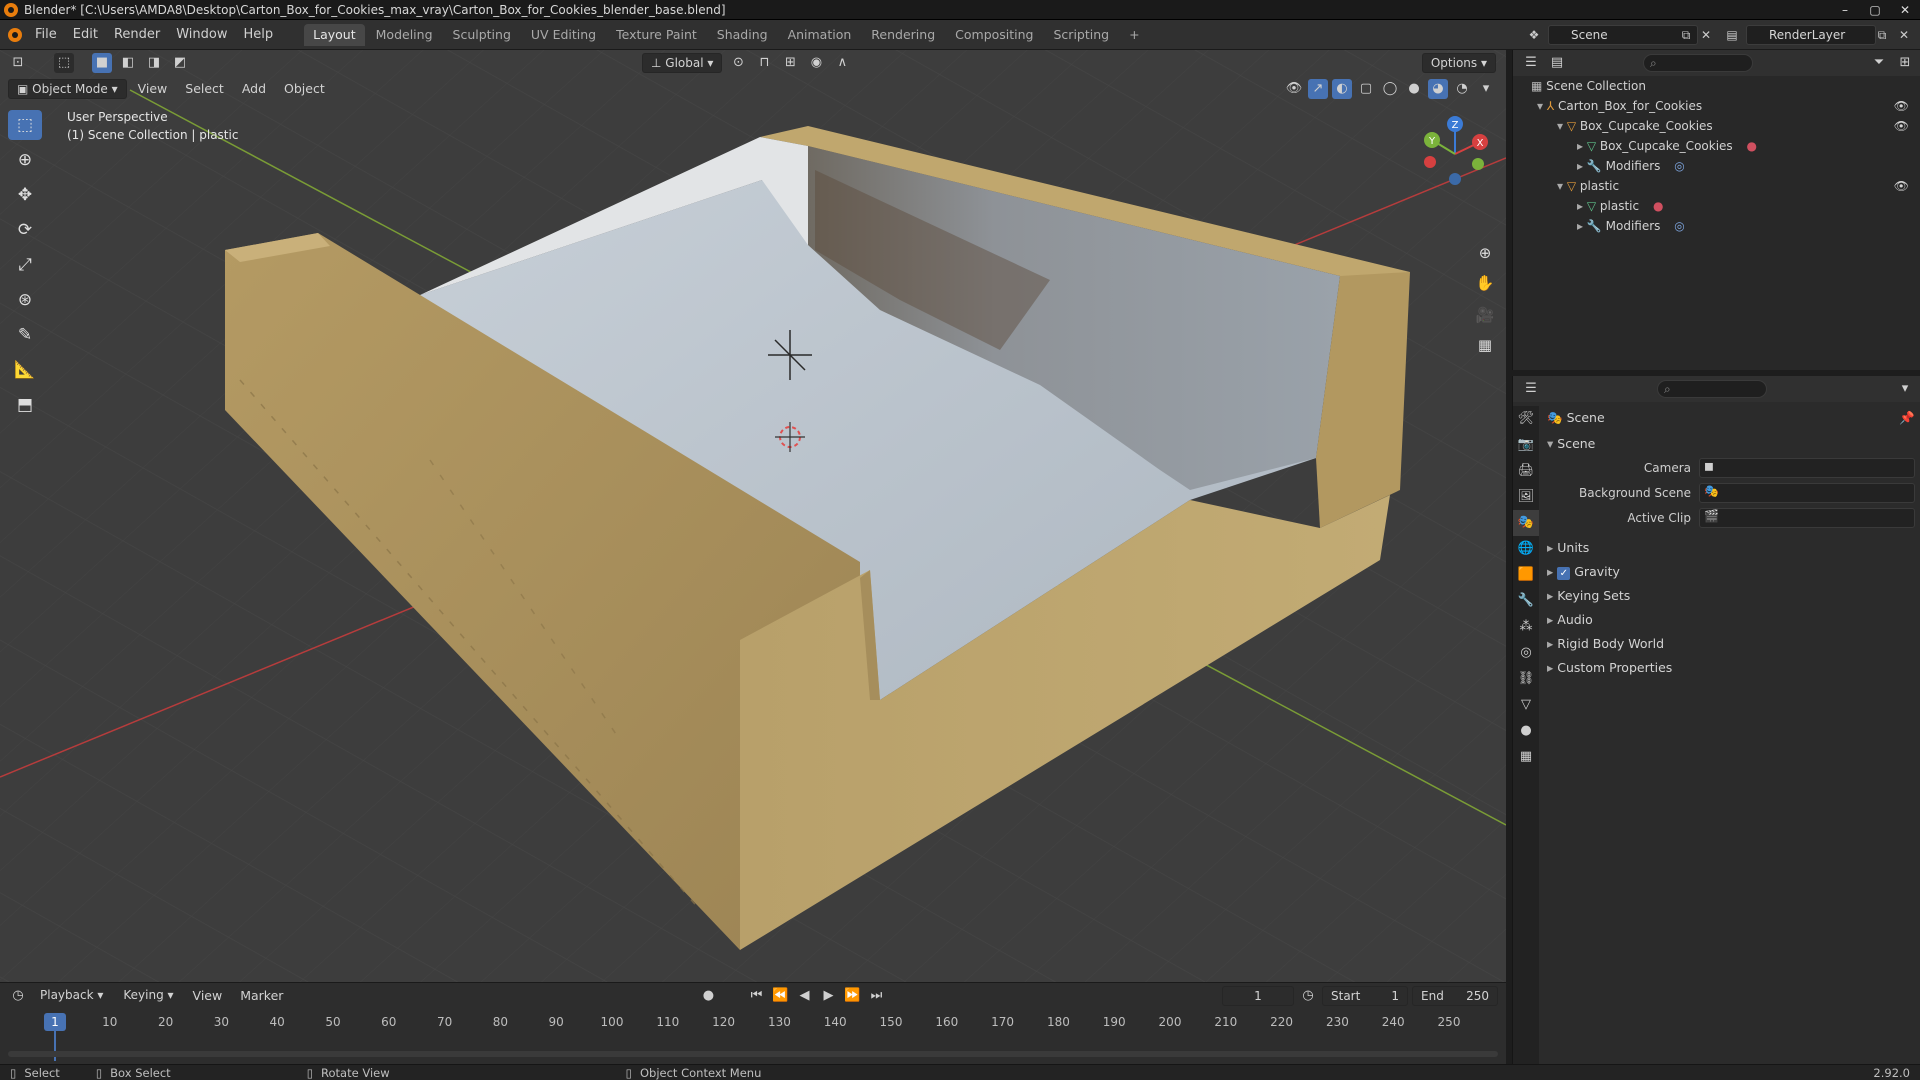 This screenshot has width=1920, height=1080. What do you see at coordinates (1526, 523) in the screenshot?
I see `scene-tab-icon: 🎭` at bounding box center [1526, 523].